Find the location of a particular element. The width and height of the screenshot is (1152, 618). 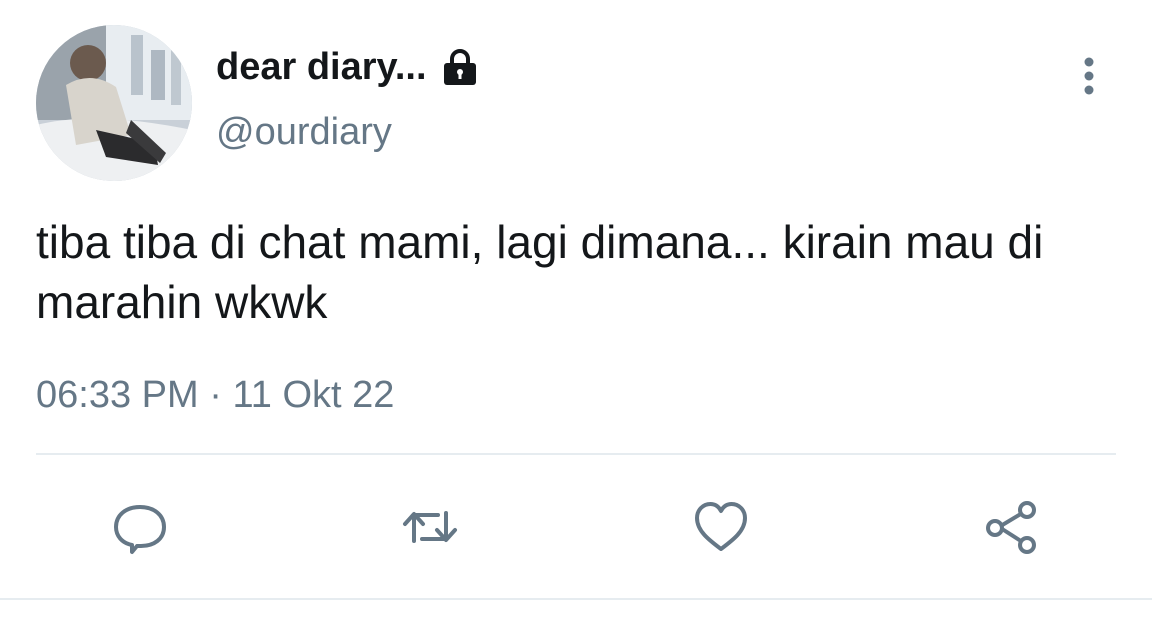

reply-button is located at coordinates (140, 527).